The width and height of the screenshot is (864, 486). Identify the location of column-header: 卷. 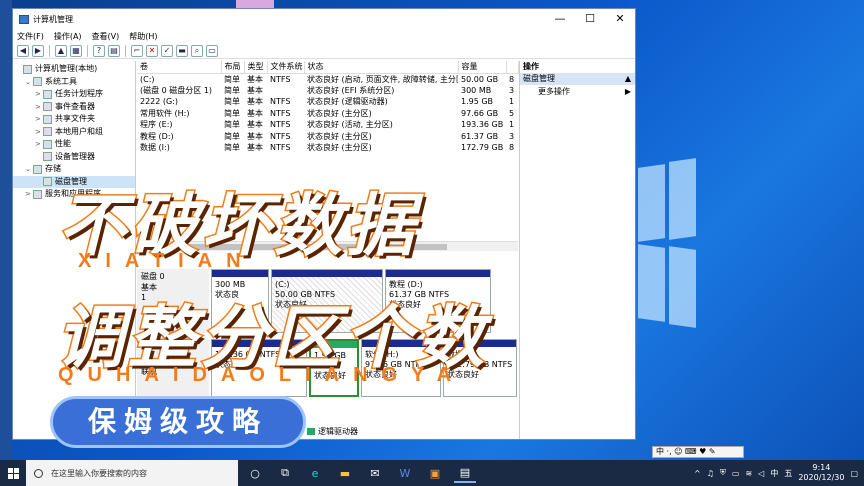
(179, 67).